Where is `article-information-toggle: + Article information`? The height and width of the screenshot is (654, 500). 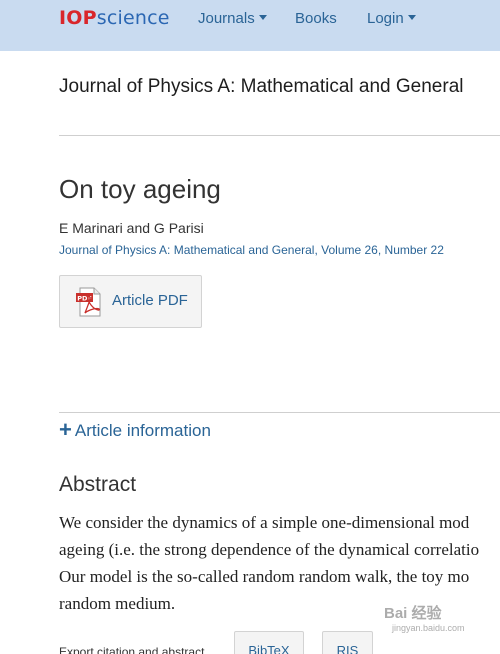 article-information-toggle: + Article information is located at coordinates (135, 430).